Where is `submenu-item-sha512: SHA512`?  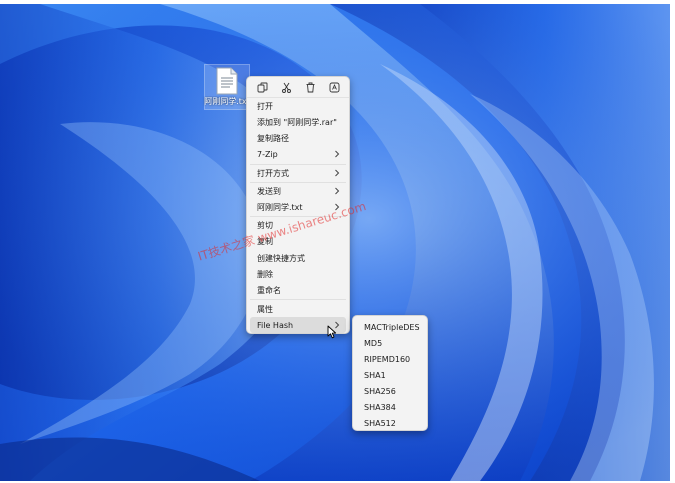
submenu-item-sha512: SHA512 is located at coordinates (390, 423).